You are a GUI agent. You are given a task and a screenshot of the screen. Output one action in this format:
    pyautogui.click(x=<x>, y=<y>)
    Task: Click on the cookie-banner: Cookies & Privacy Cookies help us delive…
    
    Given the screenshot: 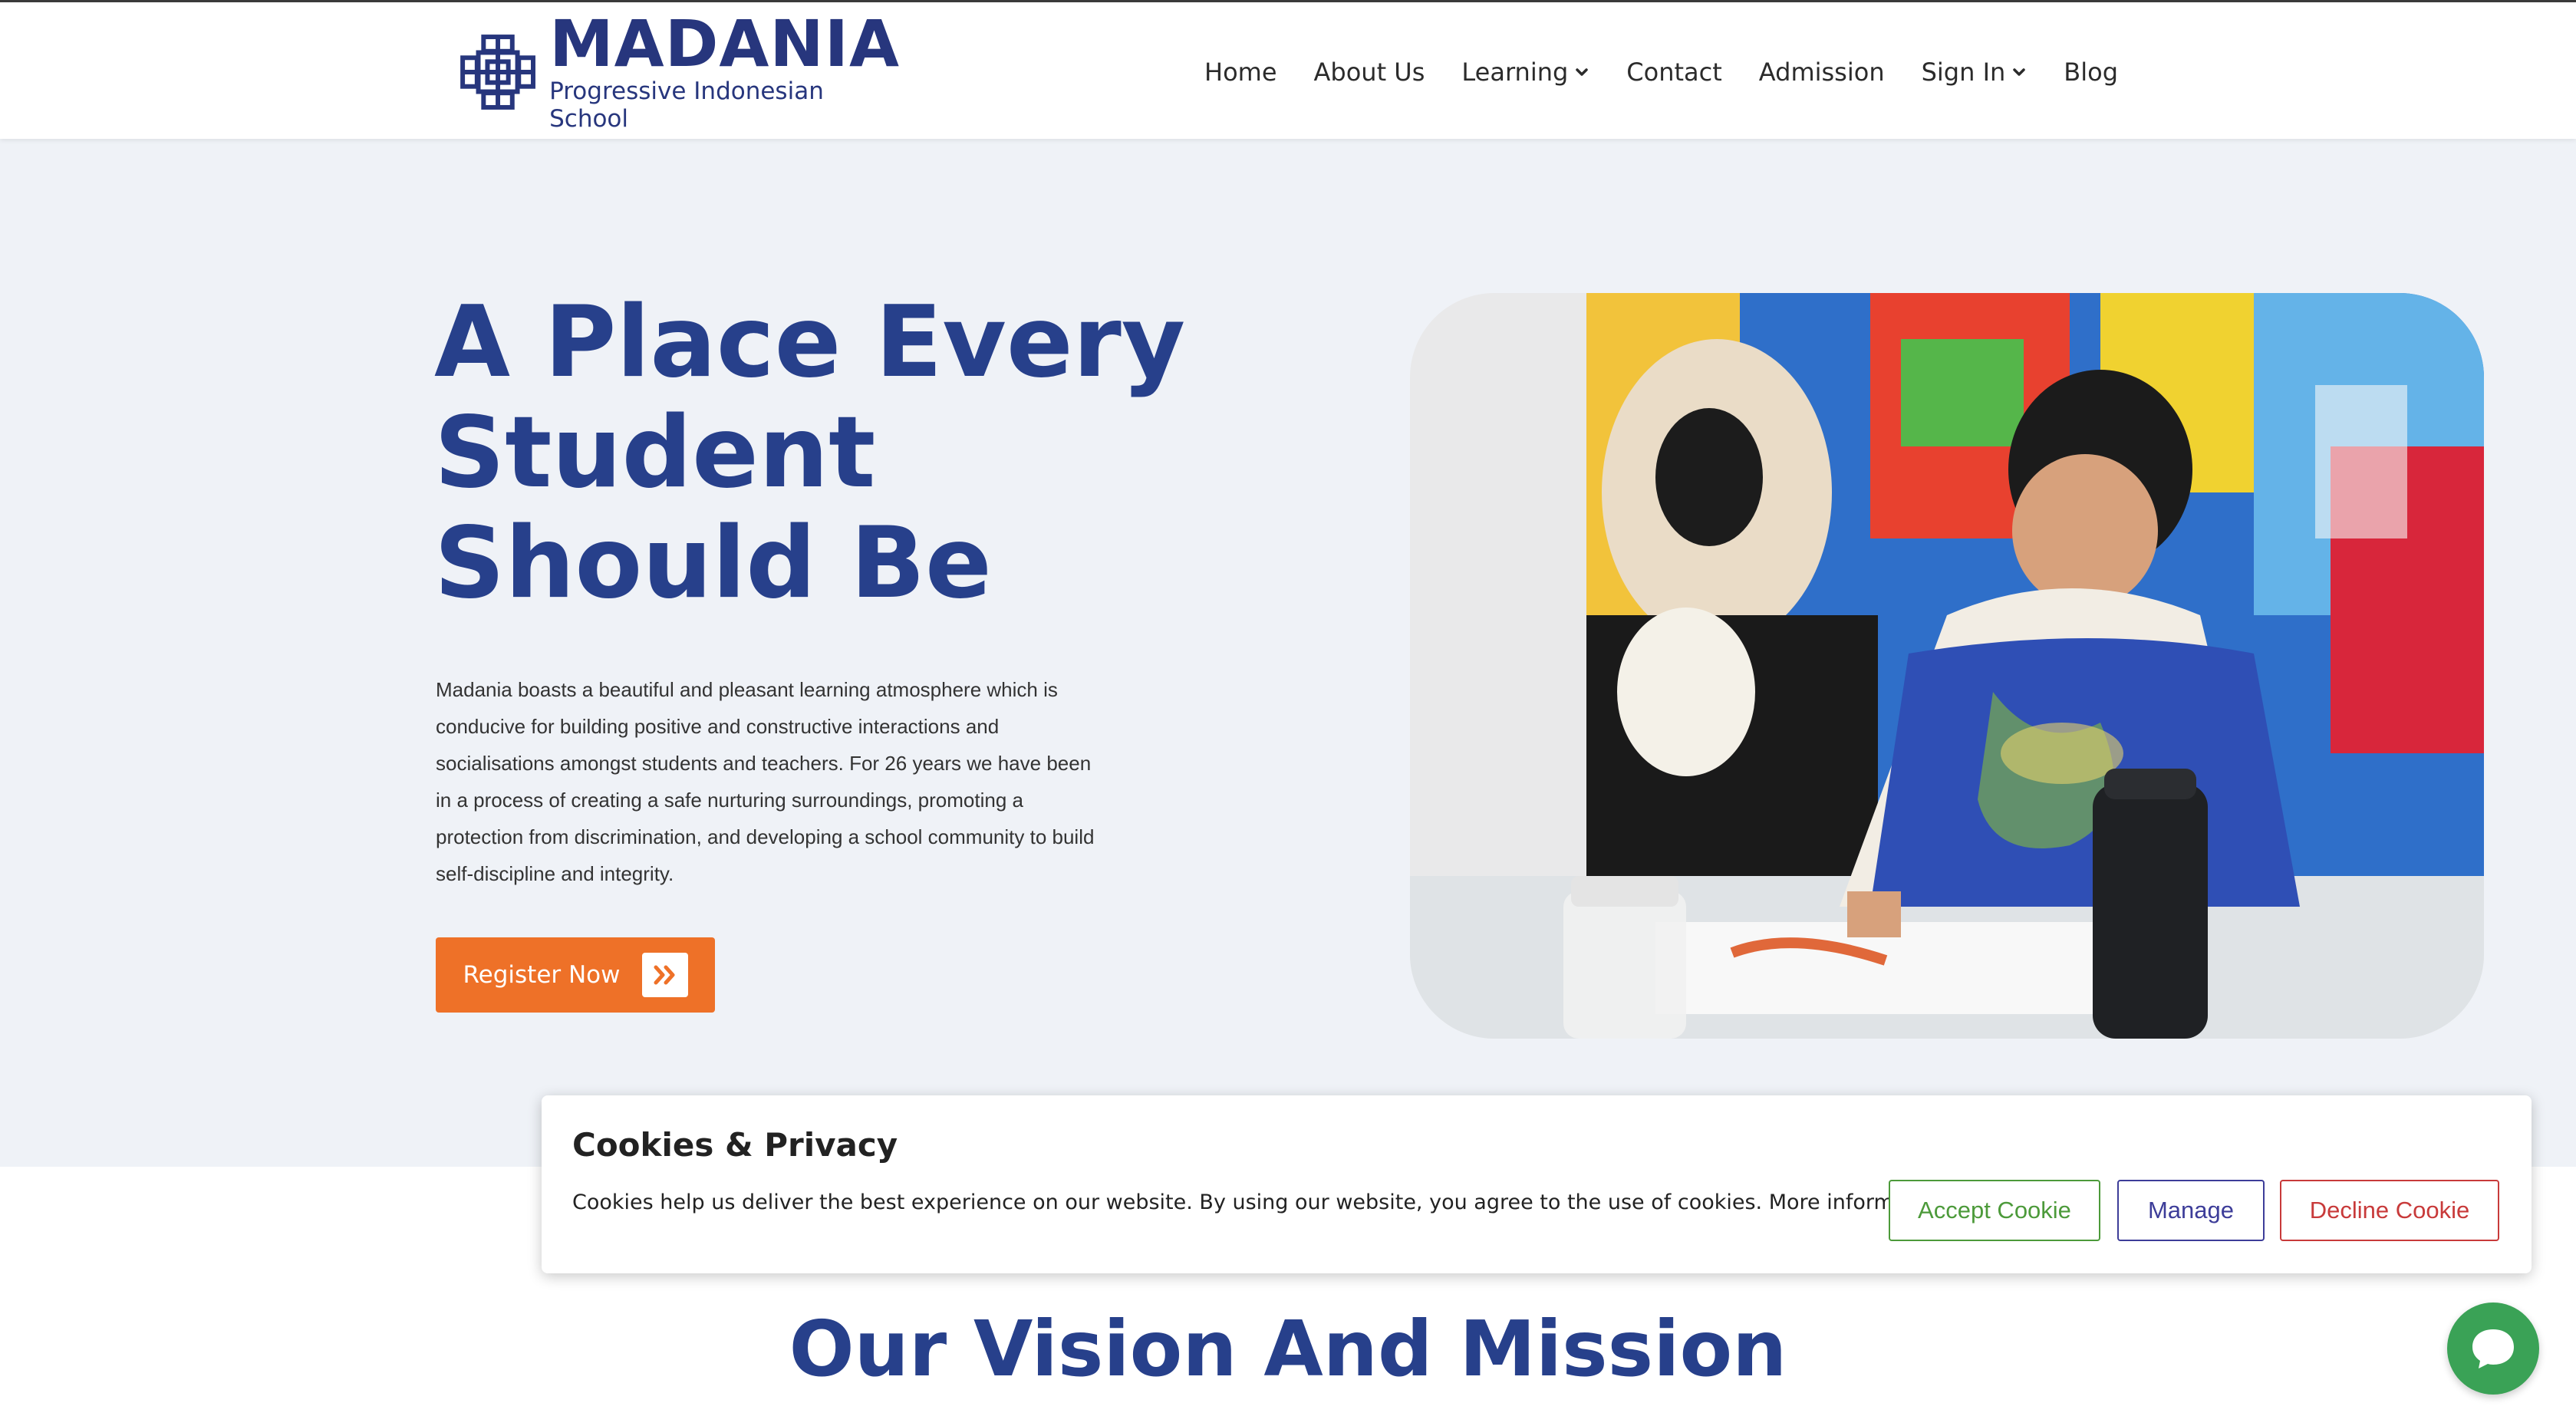 What is the action you would take?
    pyautogui.click(x=1537, y=1184)
    